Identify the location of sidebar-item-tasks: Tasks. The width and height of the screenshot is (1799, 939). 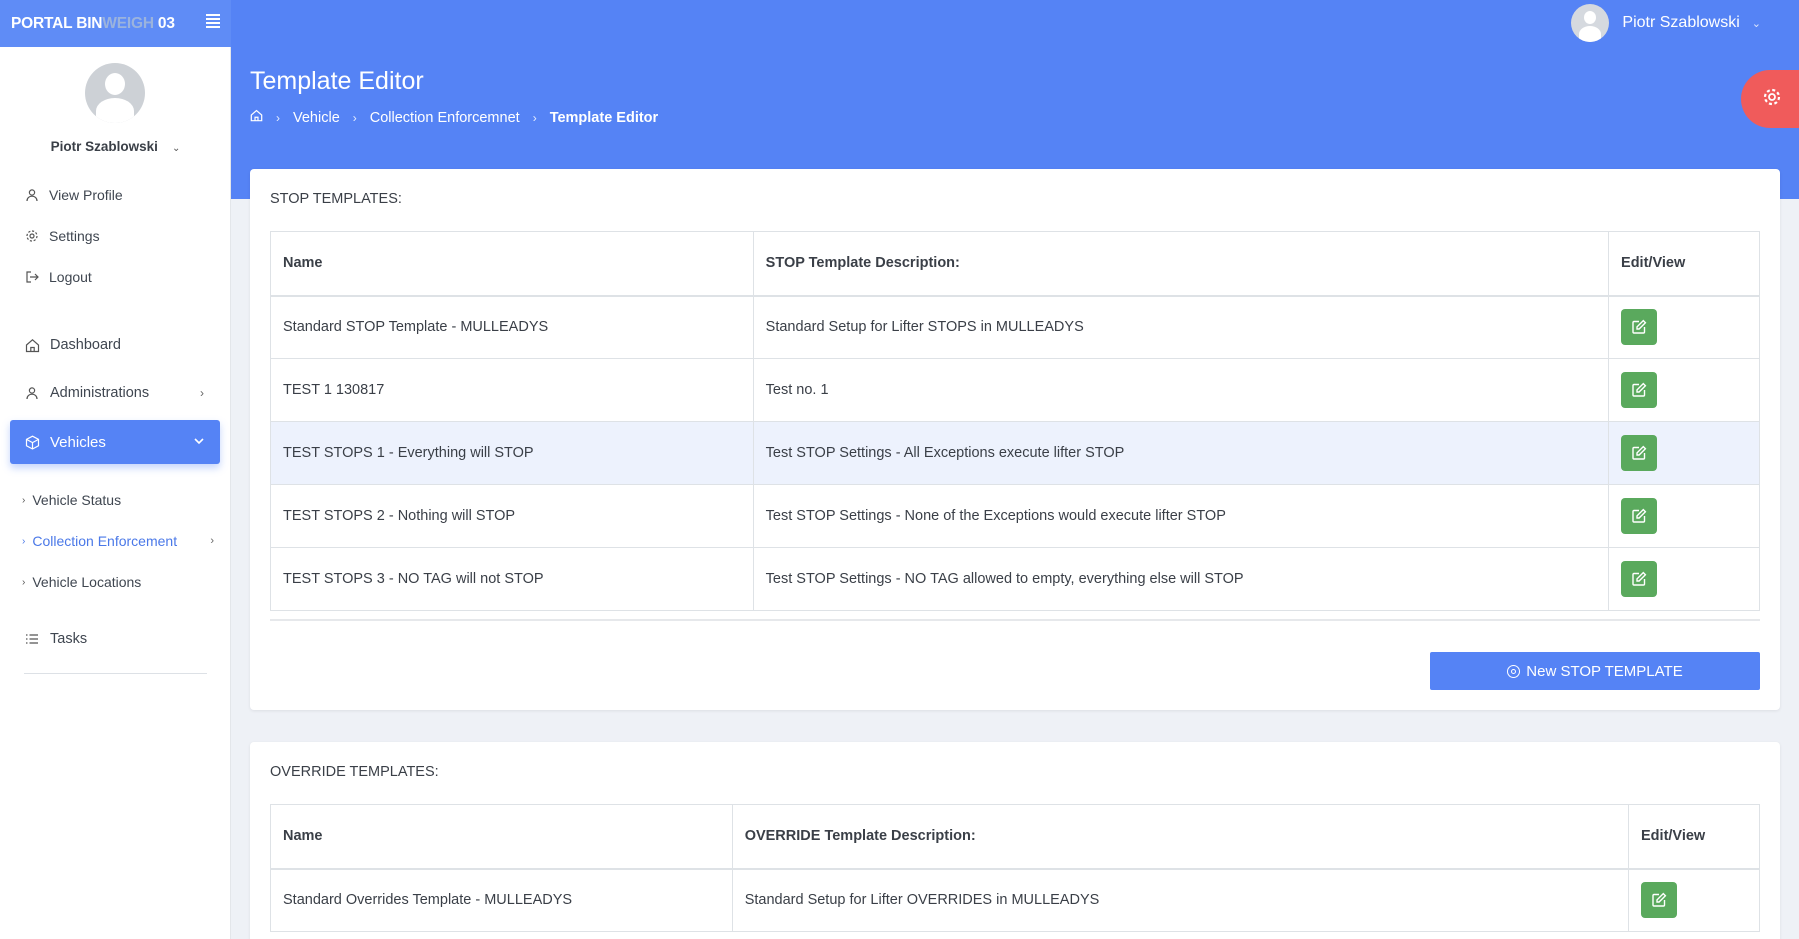
(114, 639).